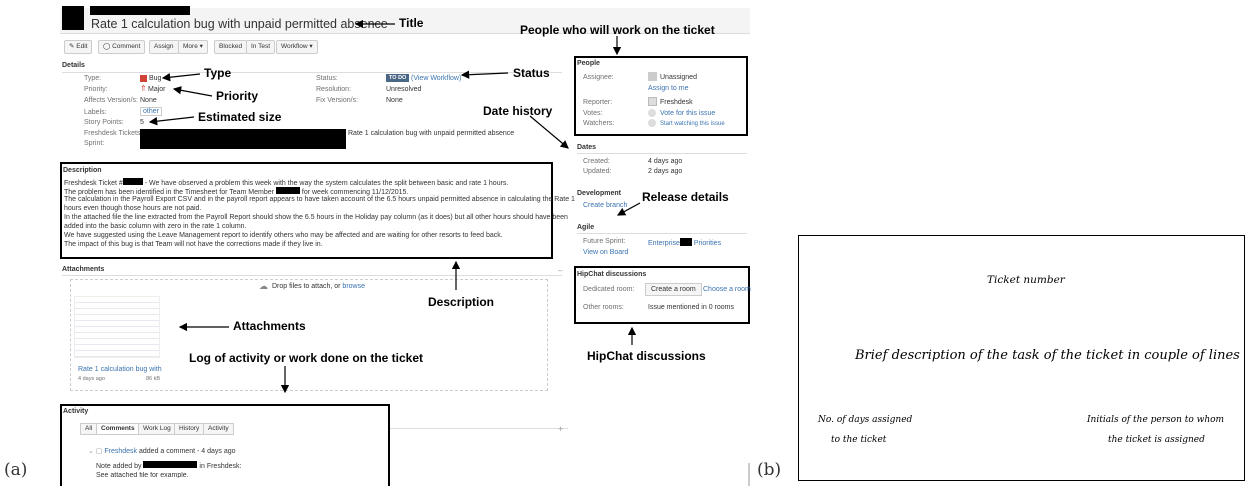 The height and width of the screenshot is (486, 1249). What do you see at coordinates (192, 91) in the screenshot?
I see `arrow-priority` at bounding box center [192, 91].